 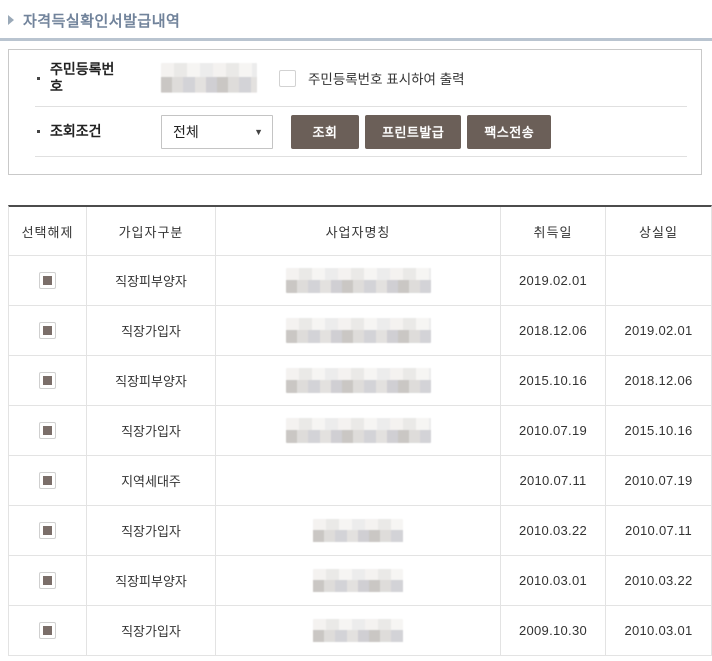 I want to click on loss-date: 2018.12.06, so click(x=658, y=381).